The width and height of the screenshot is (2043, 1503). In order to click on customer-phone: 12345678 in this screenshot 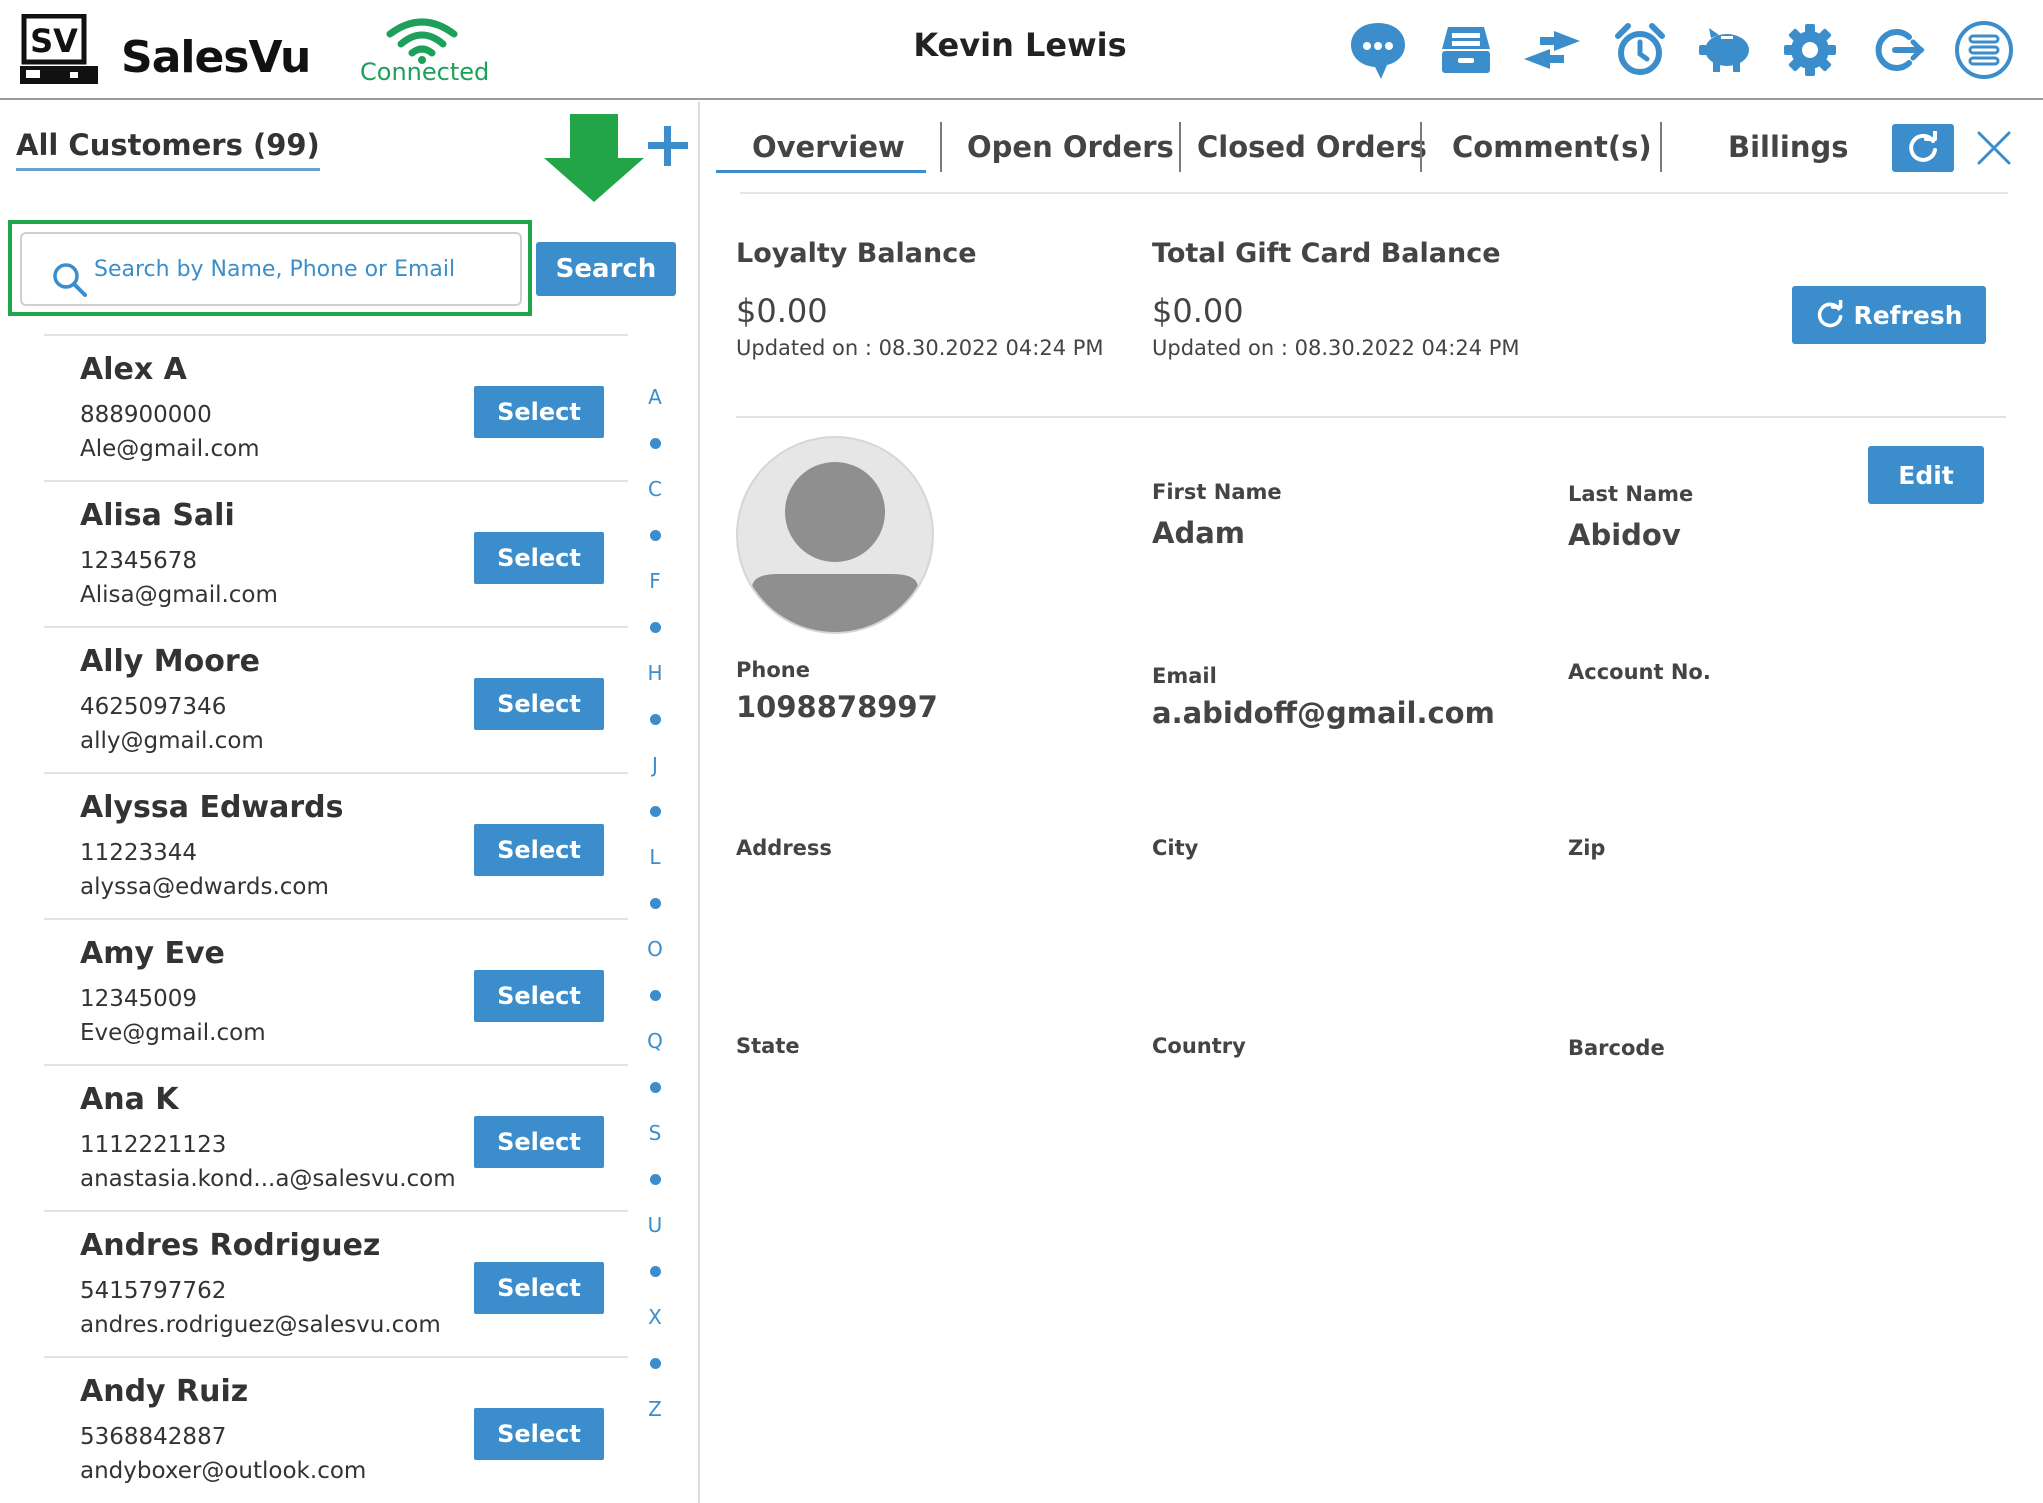, I will do `click(139, 561)`.